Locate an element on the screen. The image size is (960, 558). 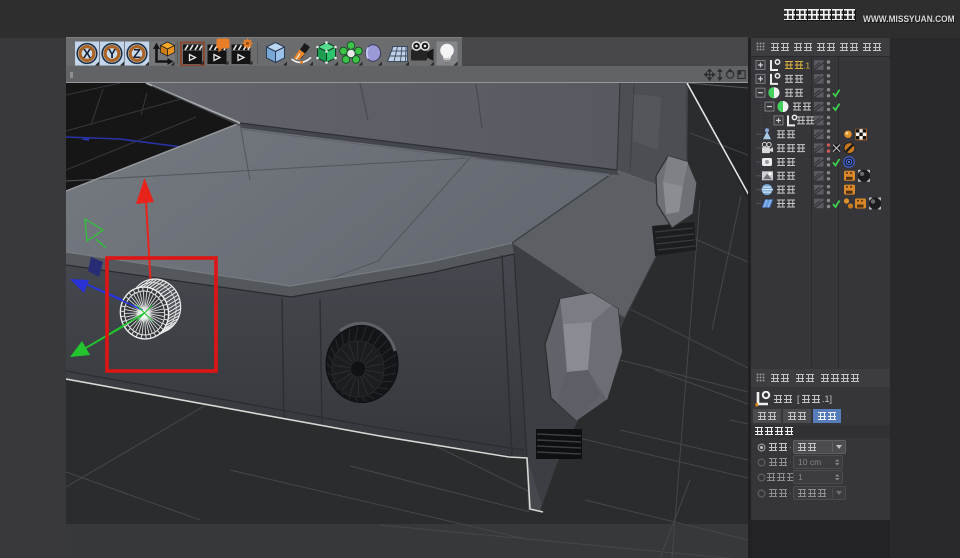
svg-text: X is located at coordinates (87, 54).